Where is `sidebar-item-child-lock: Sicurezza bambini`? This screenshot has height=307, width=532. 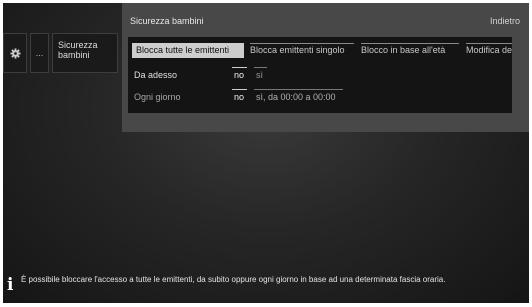
sidebar-item-child-lock: Sicurezza bambini is located at coordinates (85, 53).